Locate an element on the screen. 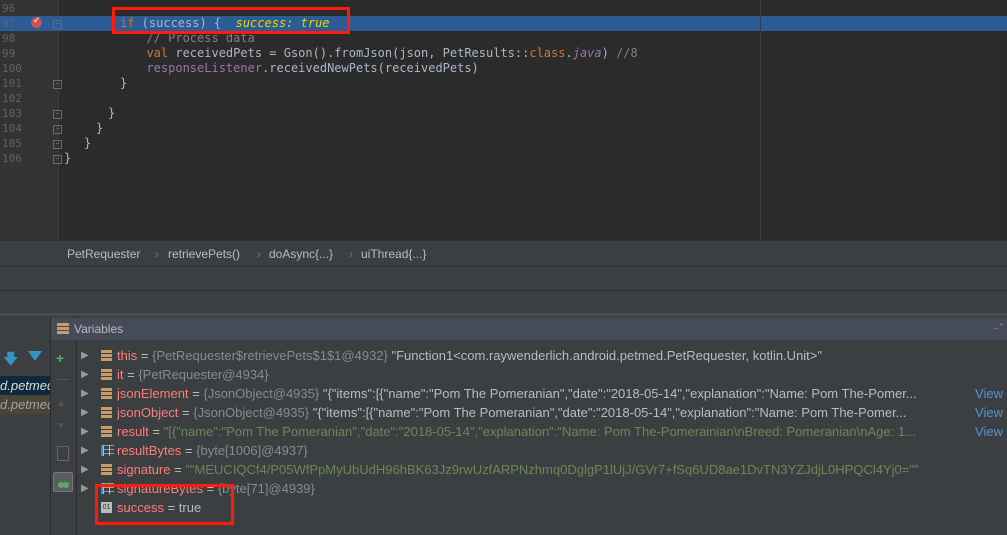  line-number: 102 is located at coordinates (12, 98).